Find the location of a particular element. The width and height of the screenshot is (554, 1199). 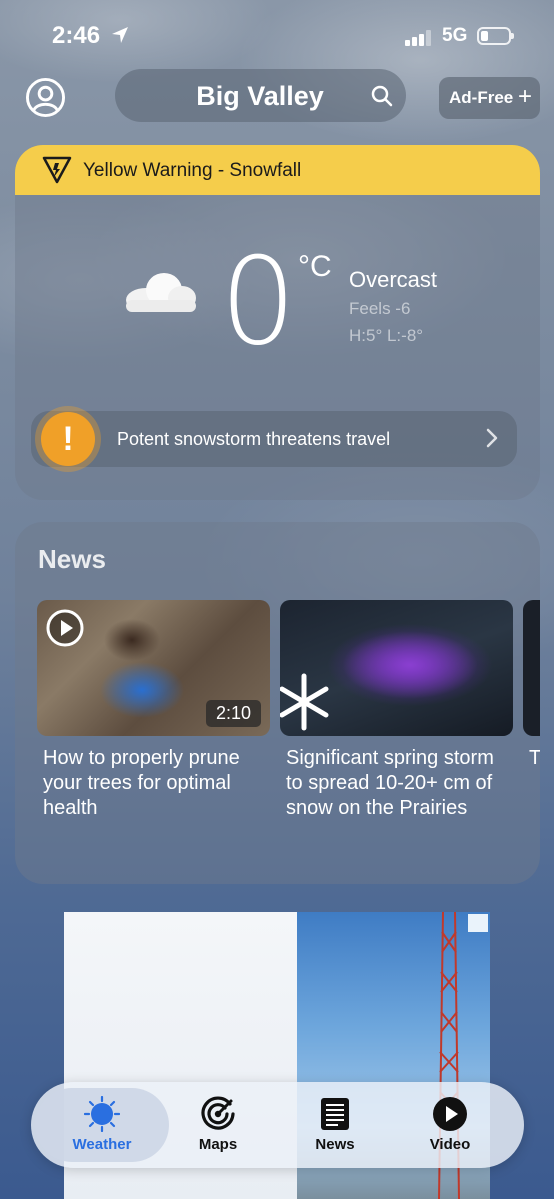

exclamation-icon: ! is located at coordinates (68, 439).